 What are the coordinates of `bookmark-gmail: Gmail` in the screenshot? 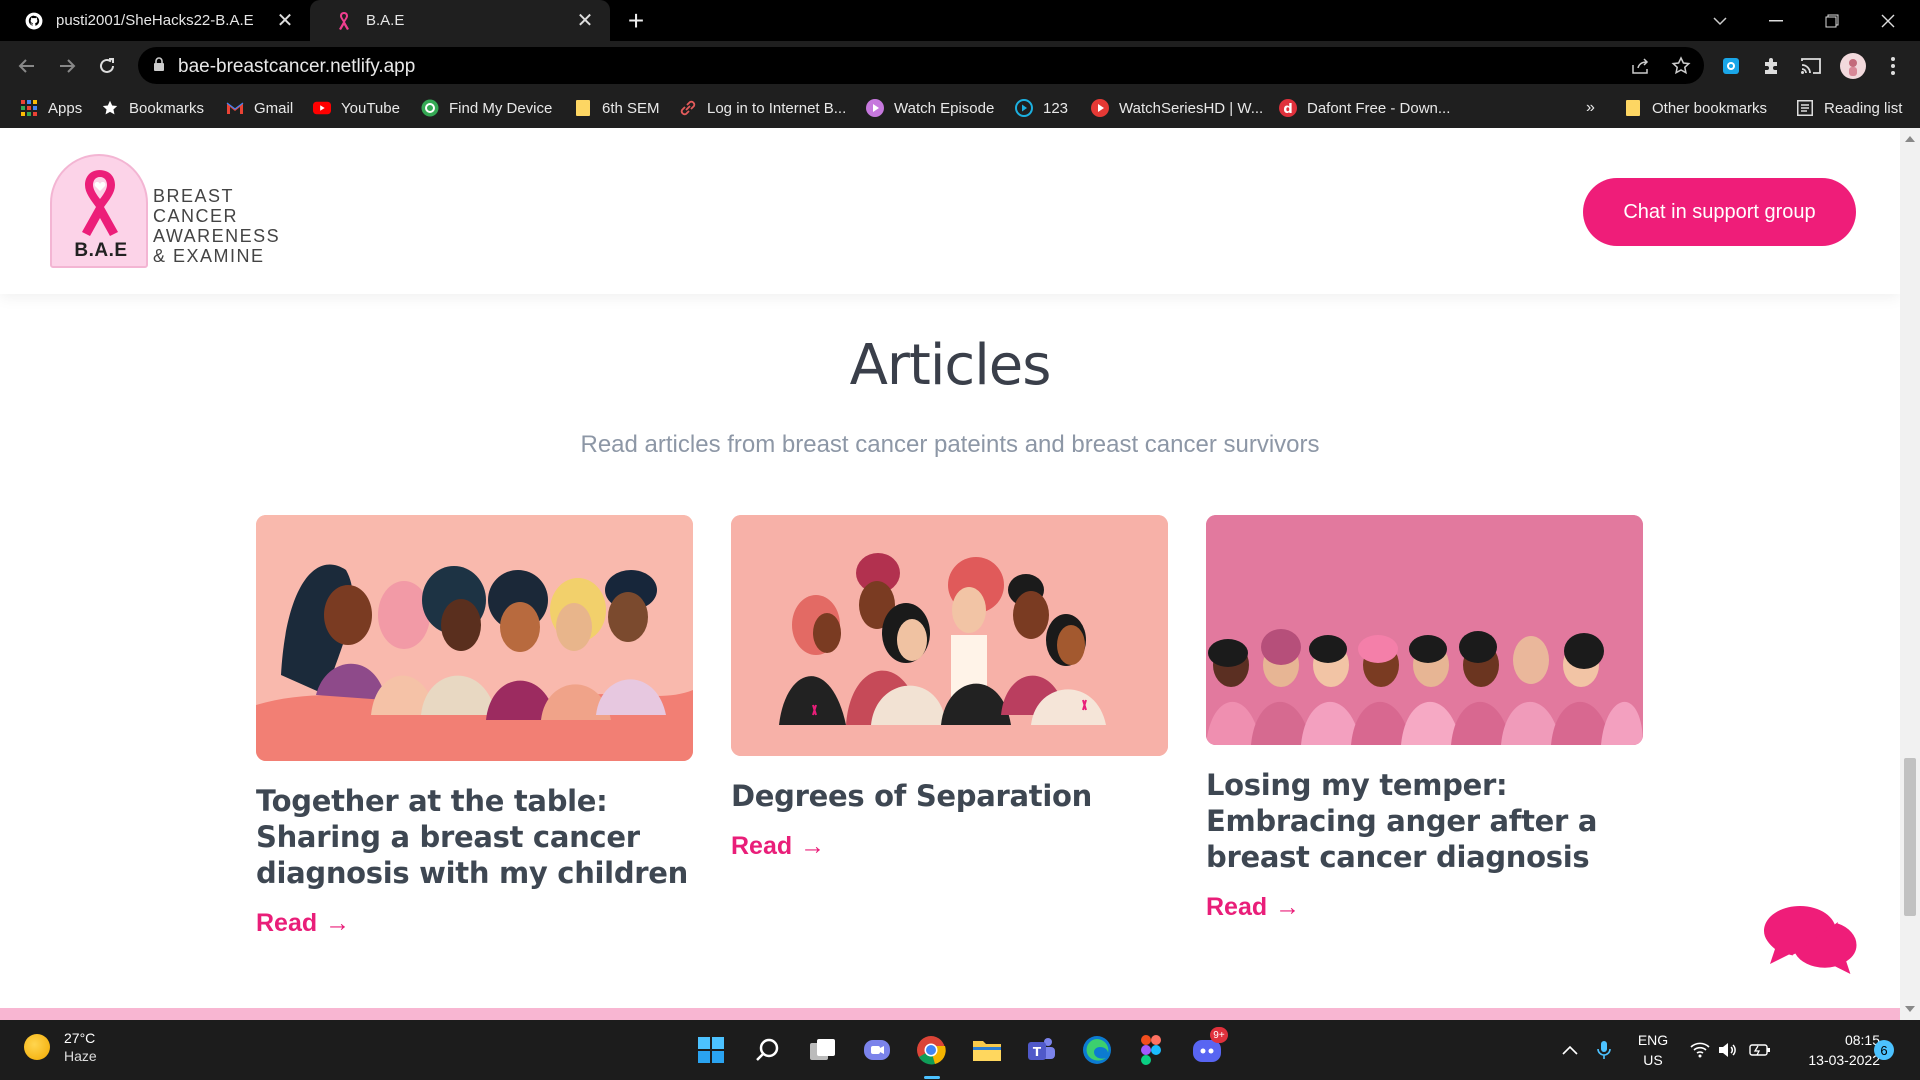 It's located at (259, 108).